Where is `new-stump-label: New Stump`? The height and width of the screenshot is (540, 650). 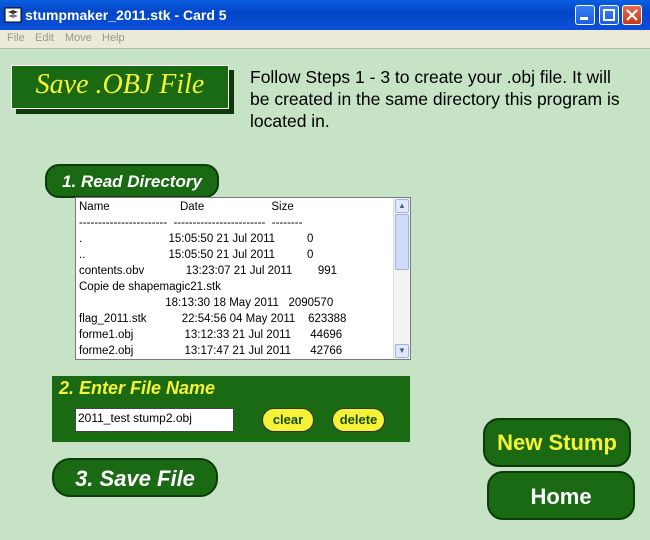 new-stump-label: New Stump is located at coordinates (557, 442).